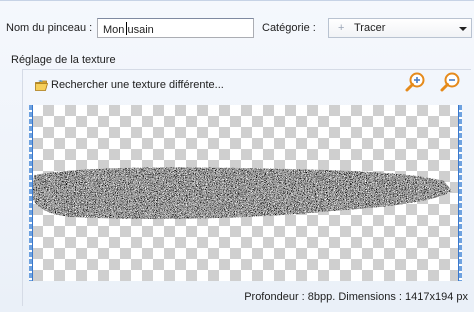  Describe the element at coordinates (175, 28) in the screenshot. I see `brush-name-input: Mon usain` at that location.